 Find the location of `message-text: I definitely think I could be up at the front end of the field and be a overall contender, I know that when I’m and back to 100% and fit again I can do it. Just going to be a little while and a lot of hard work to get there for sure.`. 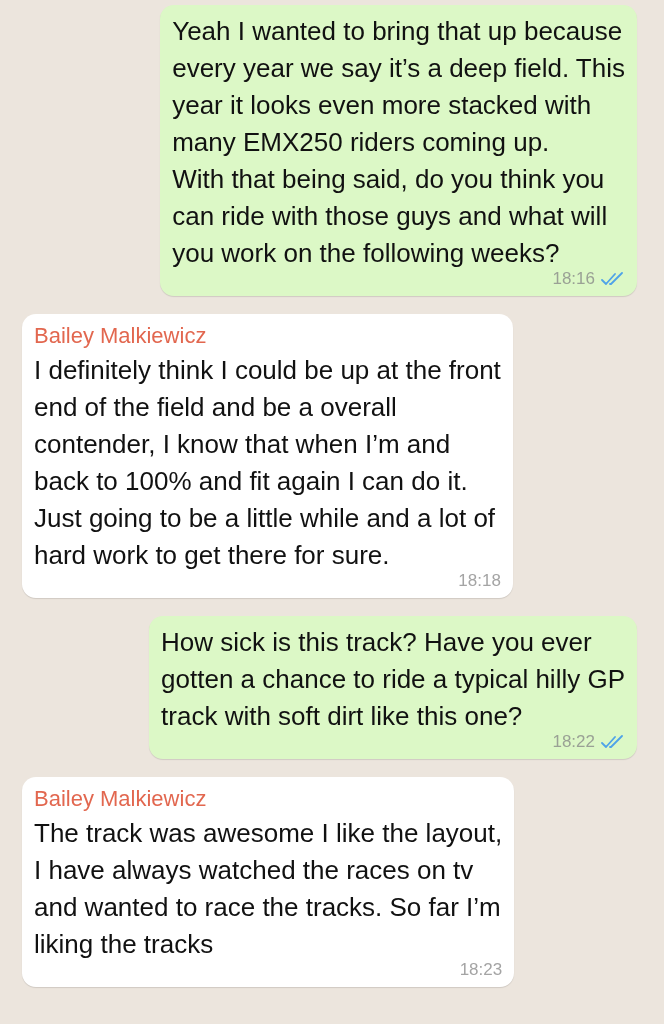

message-text: I definitely think I could be up at the front end of the field and be a overall contender, I know that when I’m and back to 100% and fit again I can do it. Just going to be a little while and a lot of hard work to get there for sure. is located at coordinates (267, 463).